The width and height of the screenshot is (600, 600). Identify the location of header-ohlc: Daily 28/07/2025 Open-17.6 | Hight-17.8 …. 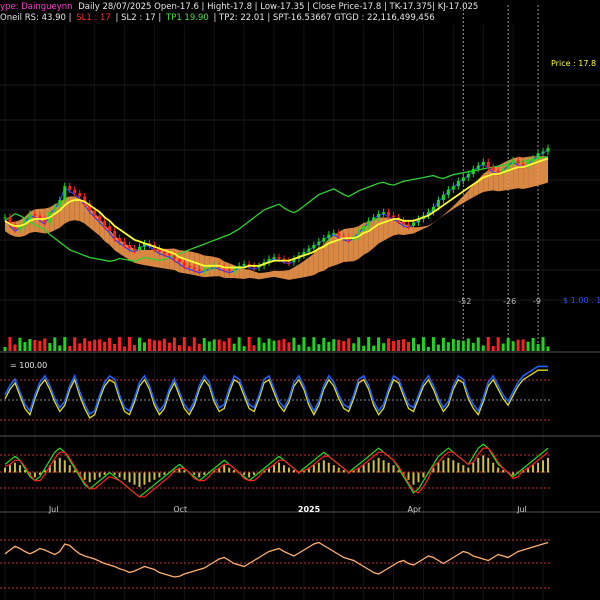
(278, 7).